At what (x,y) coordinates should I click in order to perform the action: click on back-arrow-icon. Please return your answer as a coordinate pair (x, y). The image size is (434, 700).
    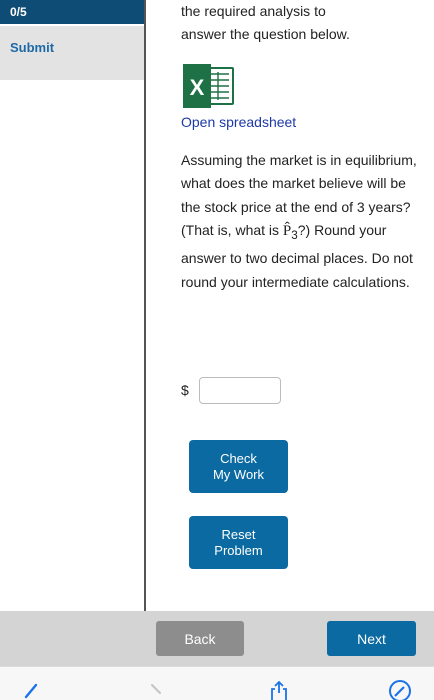
    Looking at the image, I should click on (32, 691).